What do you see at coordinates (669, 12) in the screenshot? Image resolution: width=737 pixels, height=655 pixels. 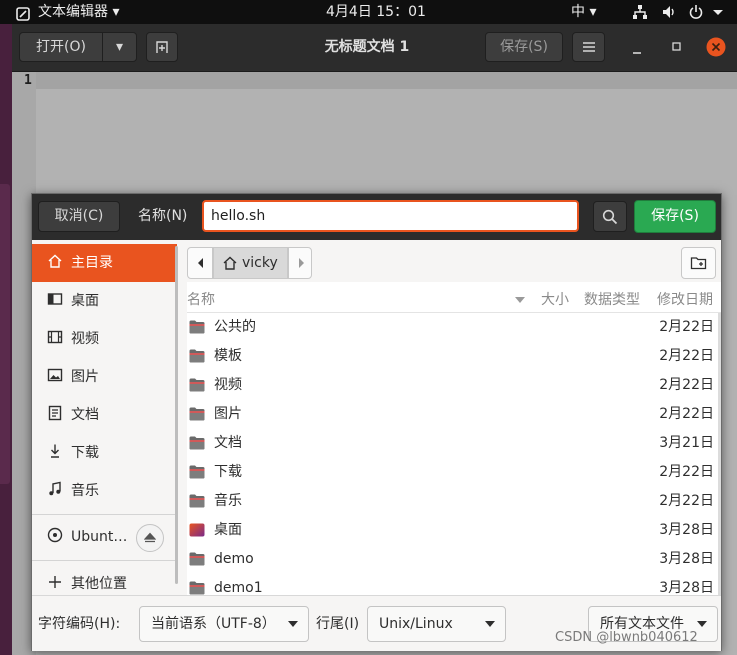 I see `volume-icon` at bounding box center [669, 12].